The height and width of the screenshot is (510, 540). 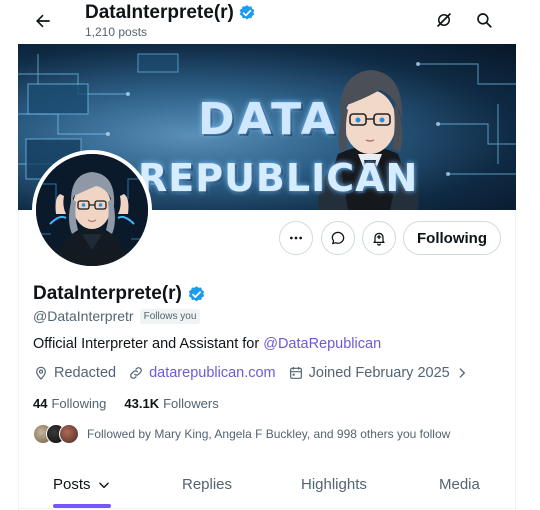 I want to click on bio-text: Official Interpreter and Assistant for, so click(x=148, y=344).